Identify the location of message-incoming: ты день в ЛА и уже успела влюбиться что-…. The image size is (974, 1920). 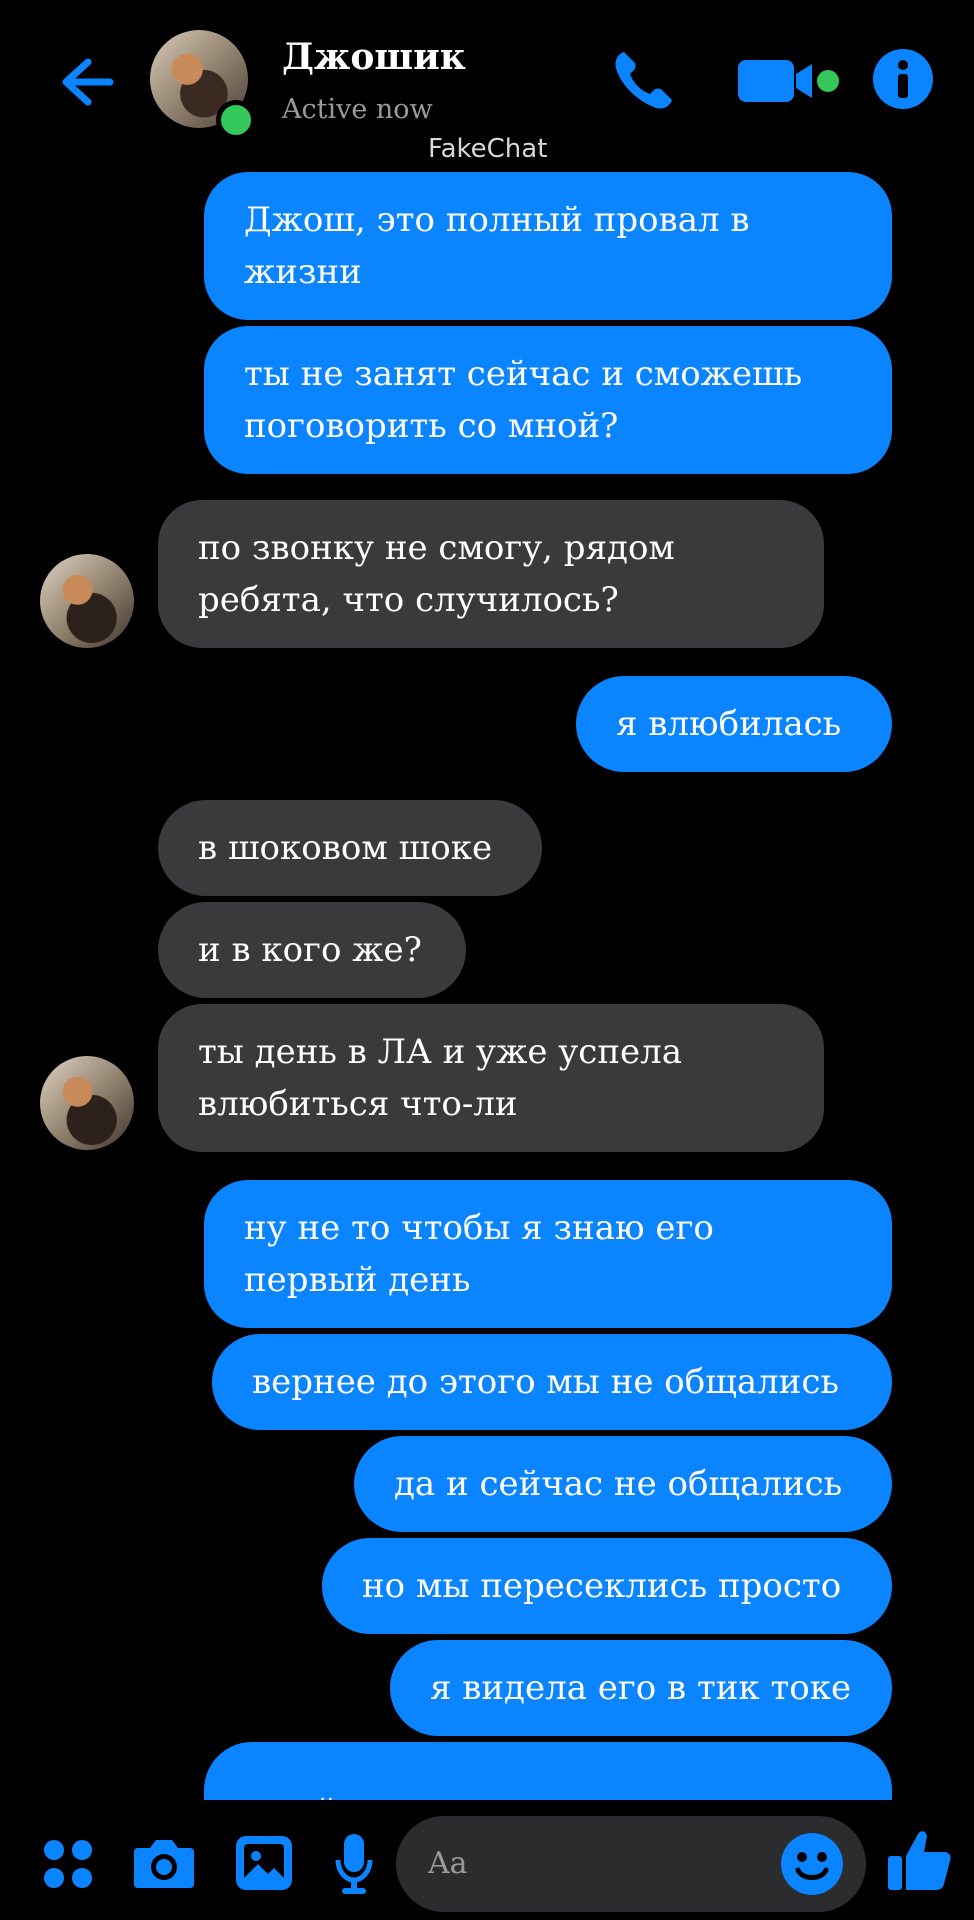
(491, 1078).